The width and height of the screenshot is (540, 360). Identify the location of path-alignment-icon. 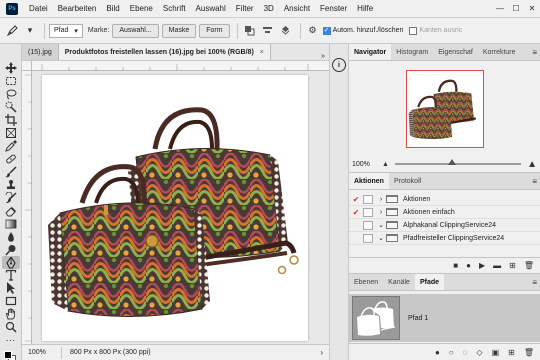
(268, 31).